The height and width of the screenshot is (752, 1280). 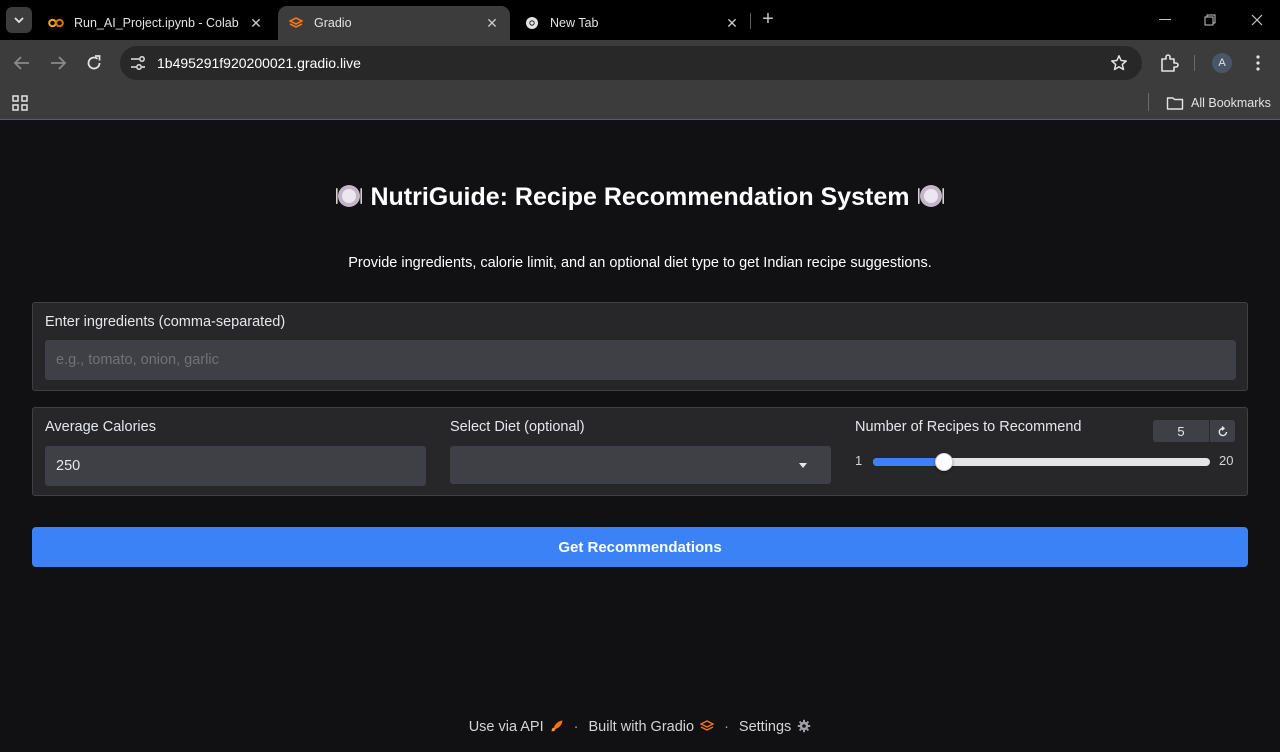 I want to click on ingredients-panel: Enter ingredients (comma-separated), so click(x=640, y=346).